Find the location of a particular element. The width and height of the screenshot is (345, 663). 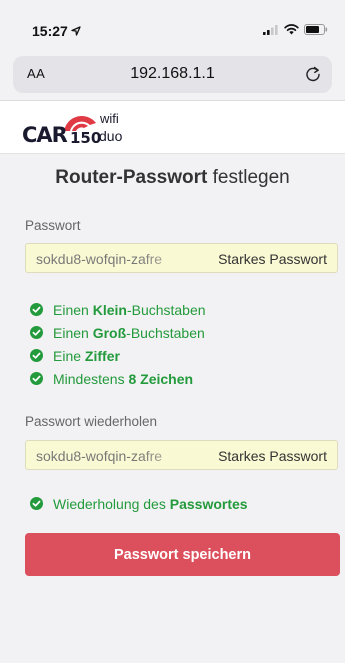

logo-model: 150 is located at coordinates (86, 138).